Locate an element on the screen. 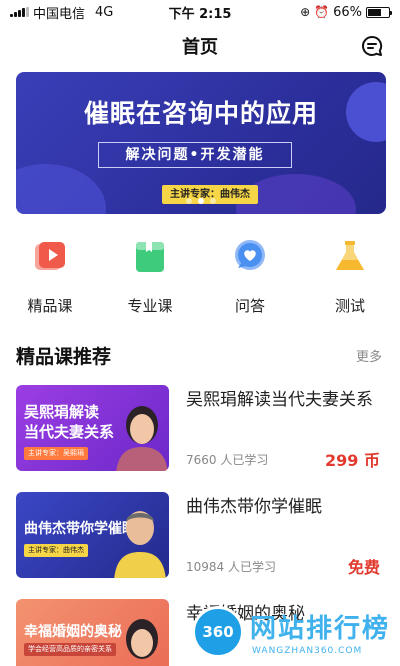 This screenshot has width=400, height=666. carrier-label: 中国电信 is located at coordinates (59, 14).